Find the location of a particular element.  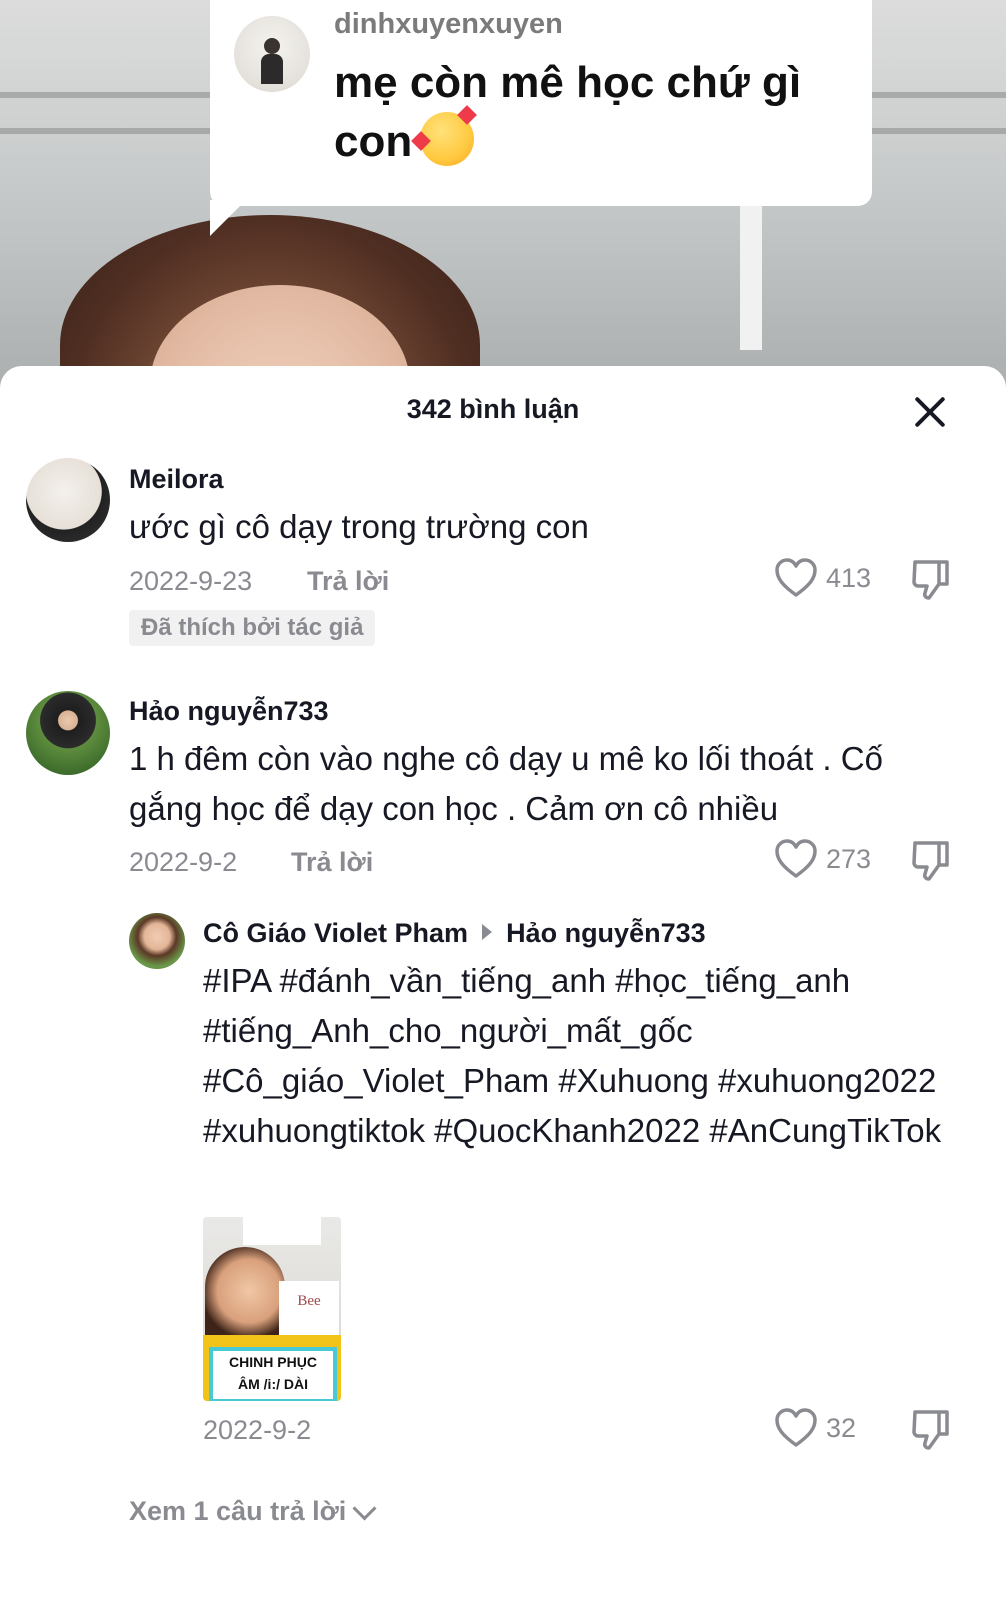

like-count: 413 is located at coordinates (849, 577).